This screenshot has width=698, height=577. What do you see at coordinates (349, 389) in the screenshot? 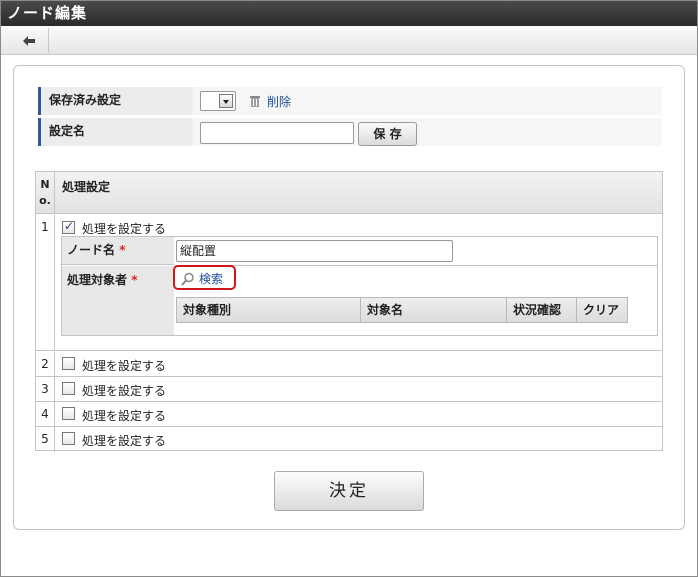
I see `table-row: 3 処理を設定する` at bounding box center [349, 389].